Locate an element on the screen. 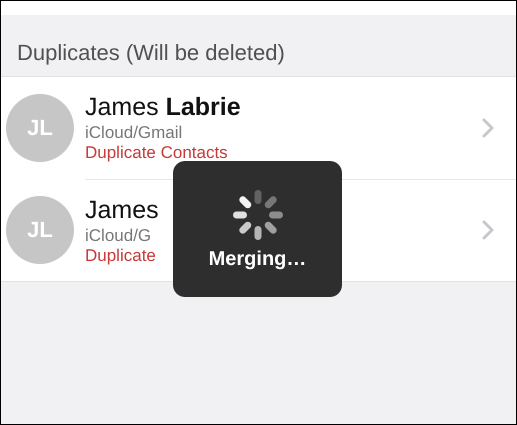 This screenshot has width=517, height=425. contact-accounts: iCloud/G is located at coordinates (118, 235).